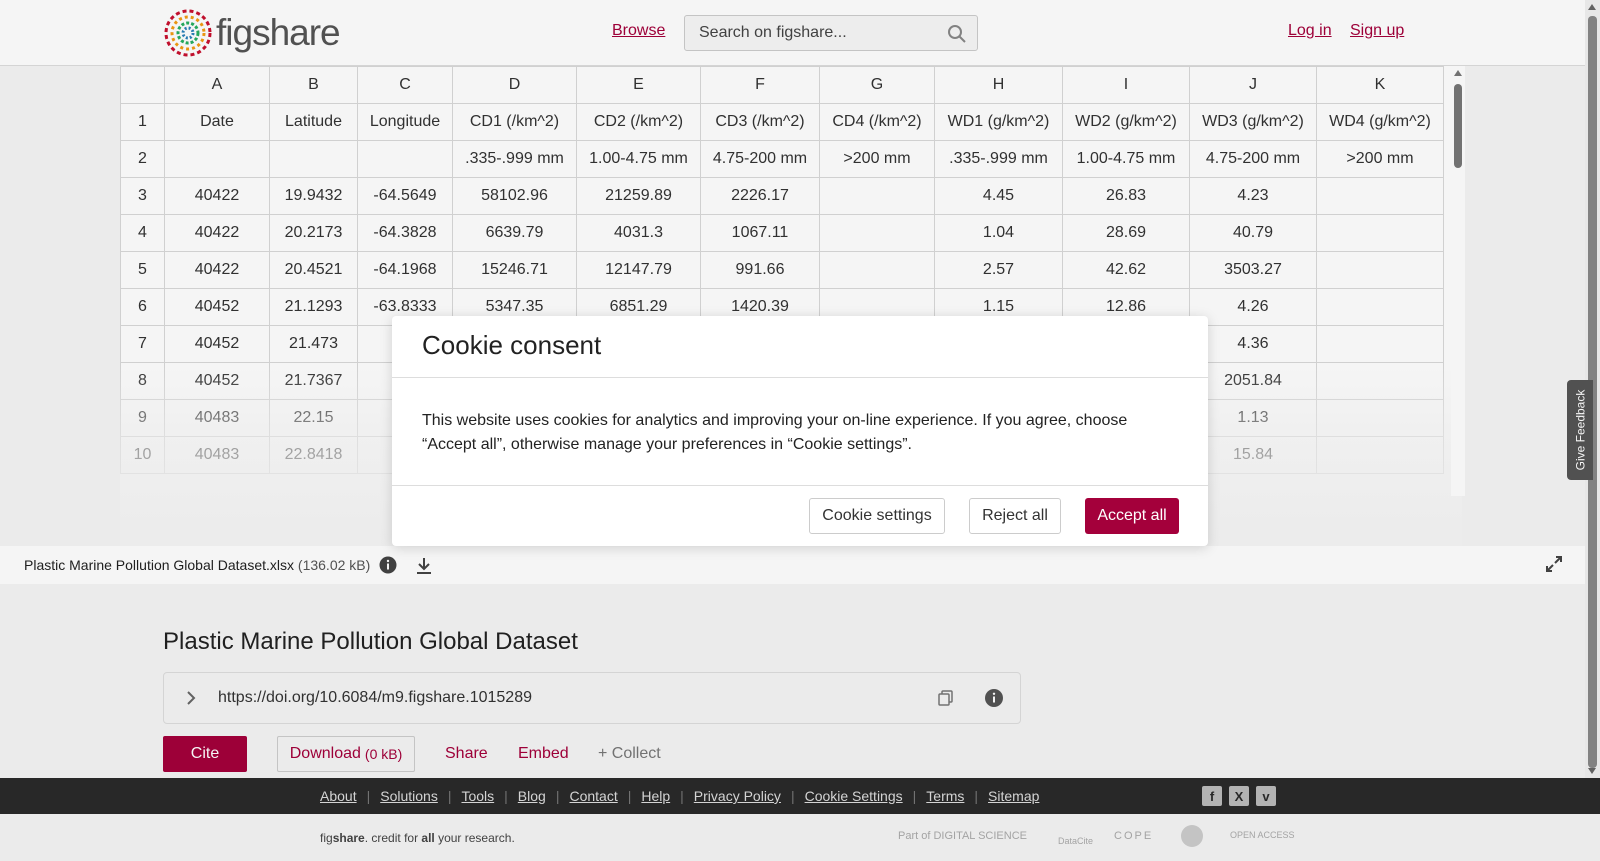  I want to click on give-feedback-tab: Give Feedback, so click(1580, 430).